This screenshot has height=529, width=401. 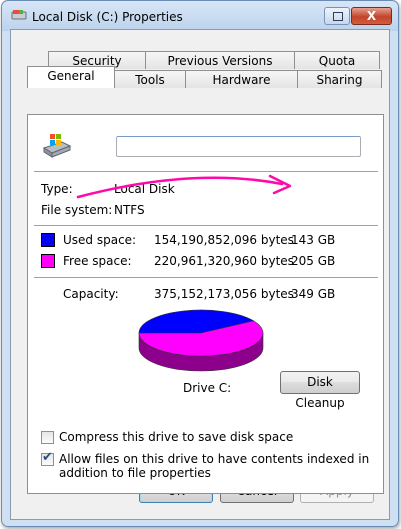 What do you see at coordinates (97, 261) in the screenshot?
I see `free-space-label: Free space:` at bounding box center [97, 261].